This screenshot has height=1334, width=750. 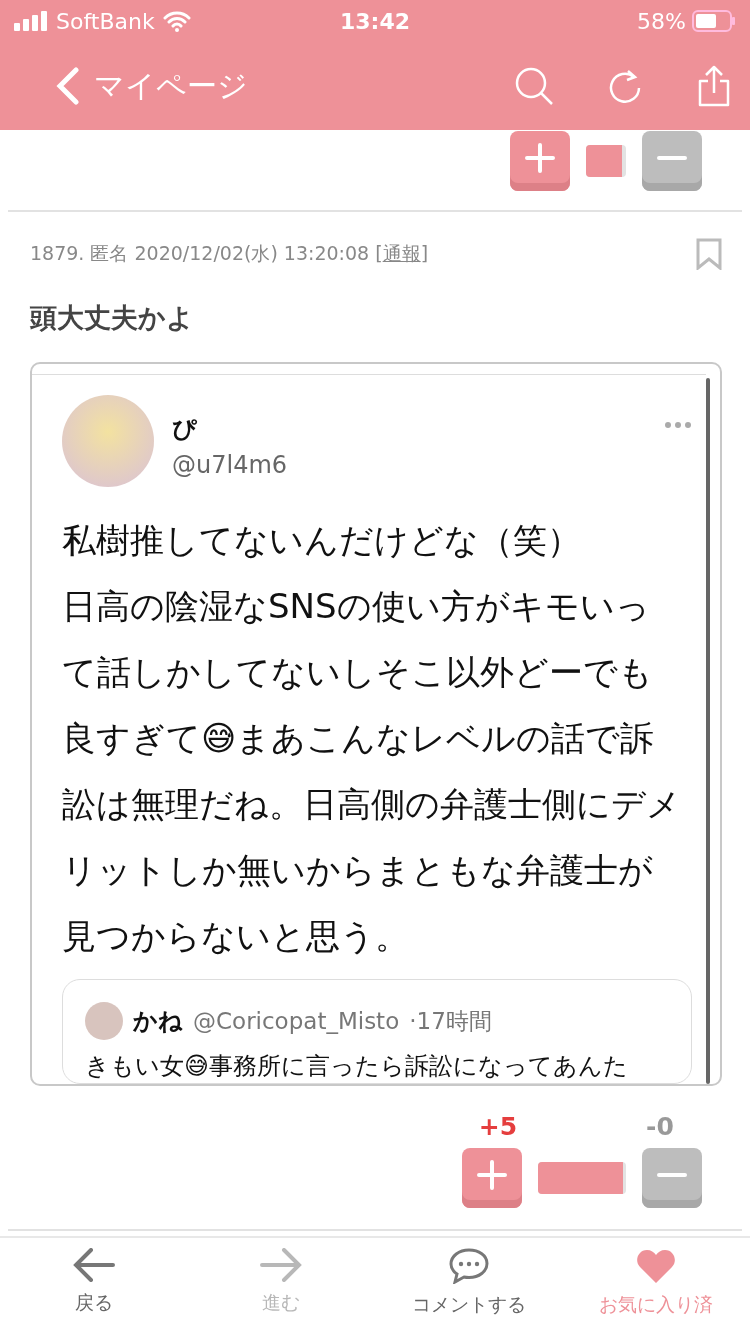 What do you see at coordinates (357, 1066) in the screenshot?
I see `quoted-text: きもい女😅事務所に言ったら訴訟になってあんた` at bounding box center [357, 1066].